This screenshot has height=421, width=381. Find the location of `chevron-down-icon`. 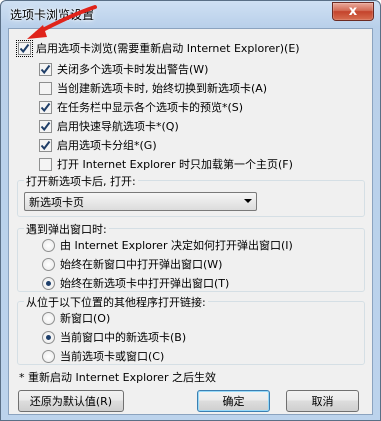

chevron-down-icon is located at coordinates (248, 201).